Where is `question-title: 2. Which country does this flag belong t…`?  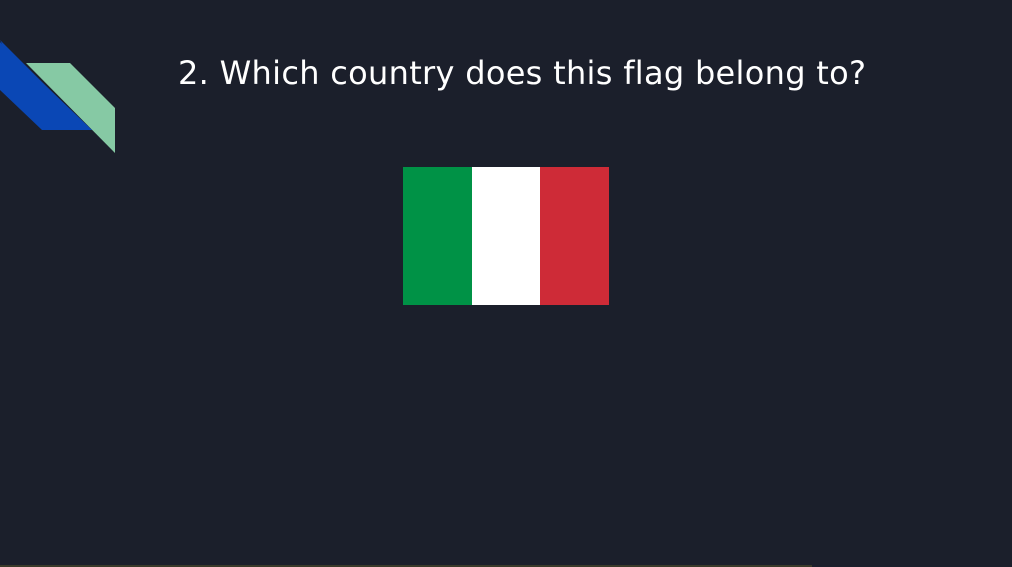 question-title: 2. Which country does this flag belong t… is located at coordinates (522, 73).